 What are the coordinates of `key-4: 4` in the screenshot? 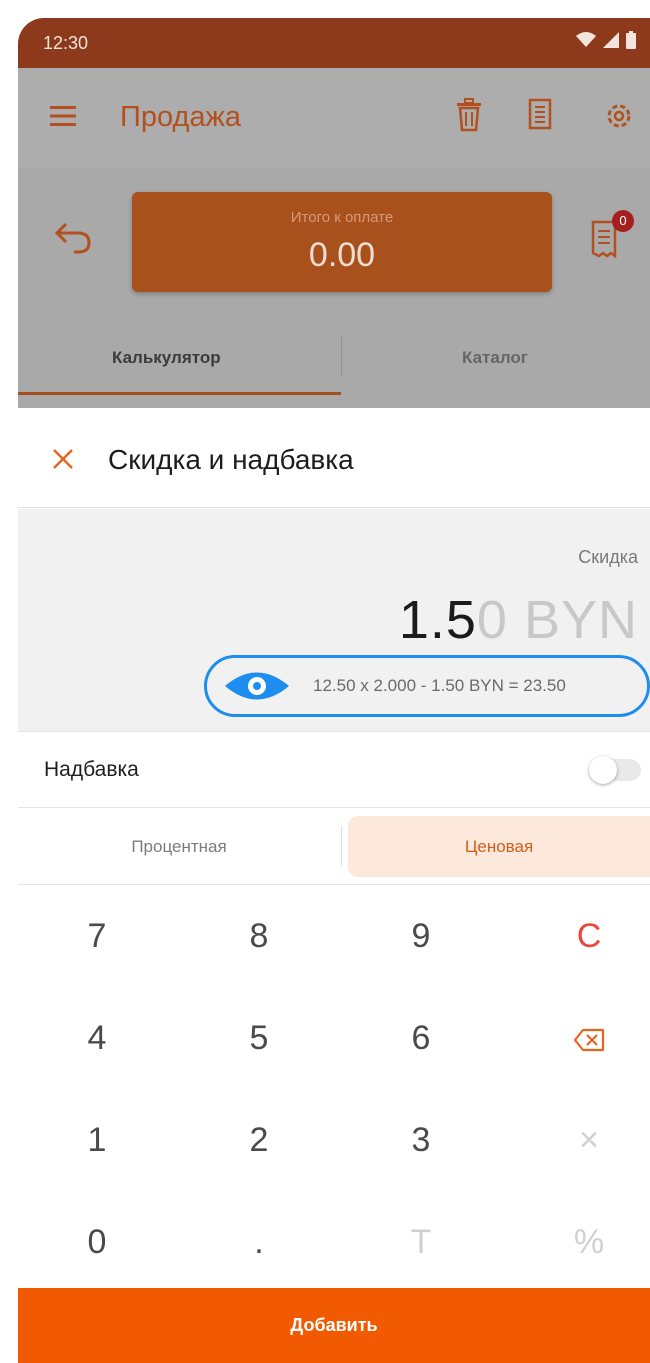 It's located at (97, 1038).